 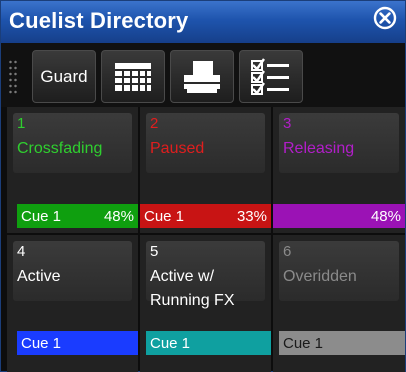 I want to click on cuelist-tile-5: 5 Active w/ Running FX Cue 1, so click(x=205, y=303).